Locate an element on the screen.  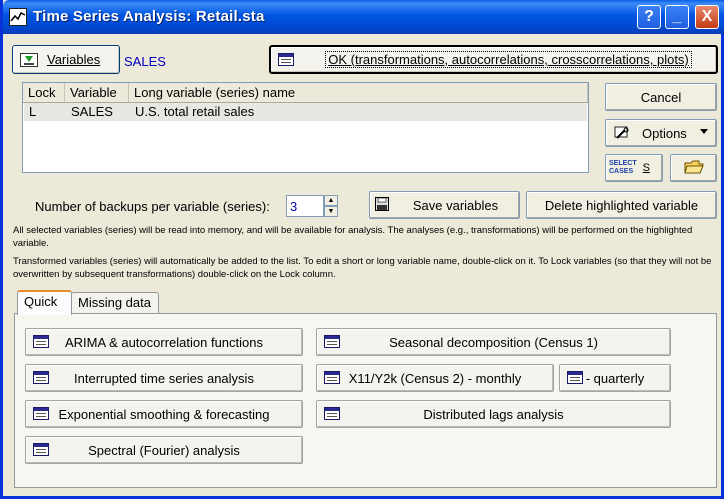
select-cases-icon: SELECT CASES is located at coordinates (623, 168).